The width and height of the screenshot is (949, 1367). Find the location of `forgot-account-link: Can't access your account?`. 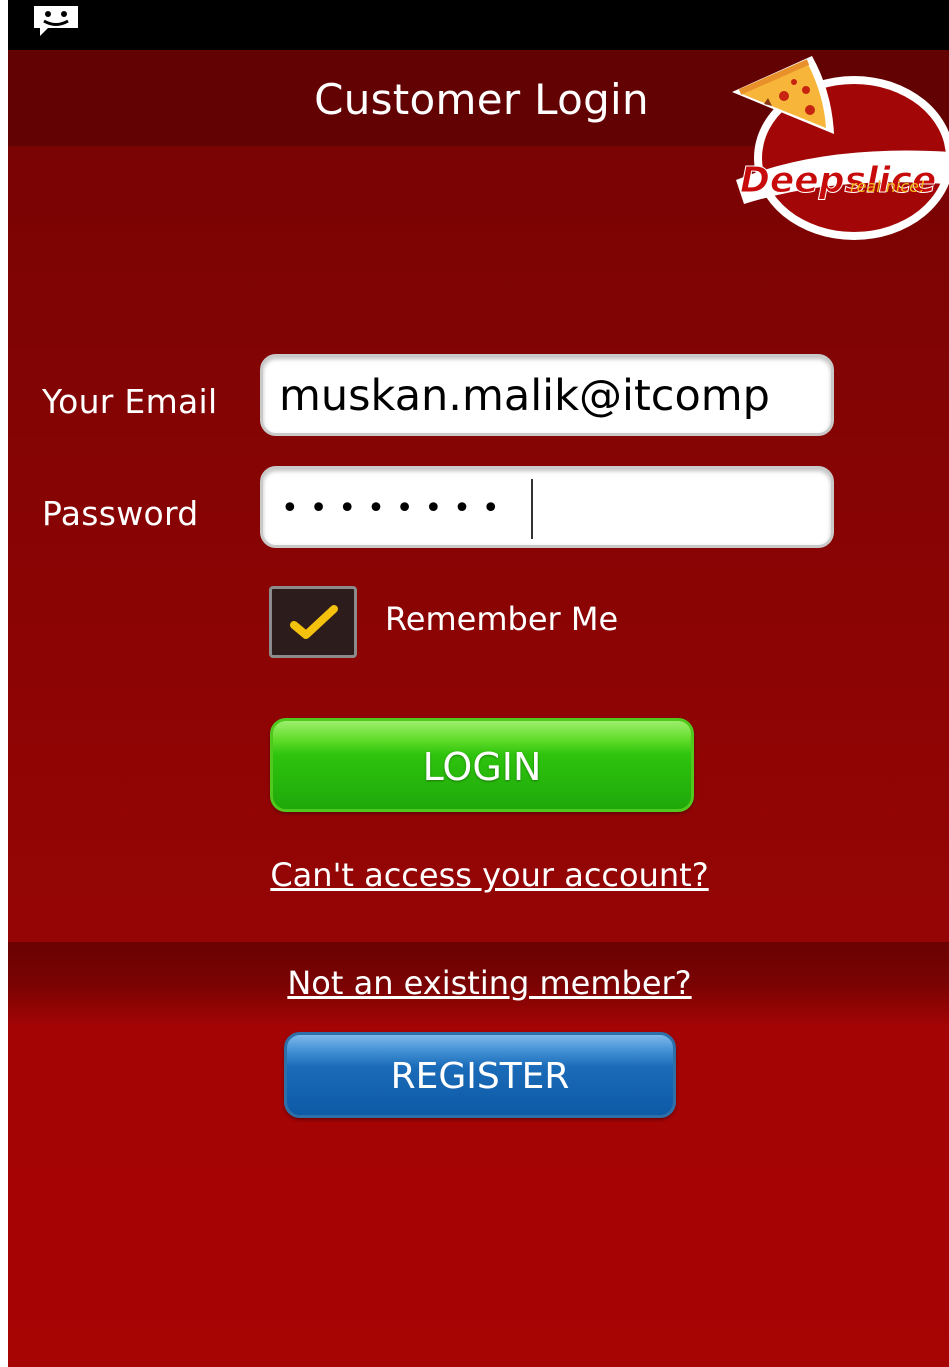

forgot-account-link: Can't access your account? is located at coordinates (478, 875).